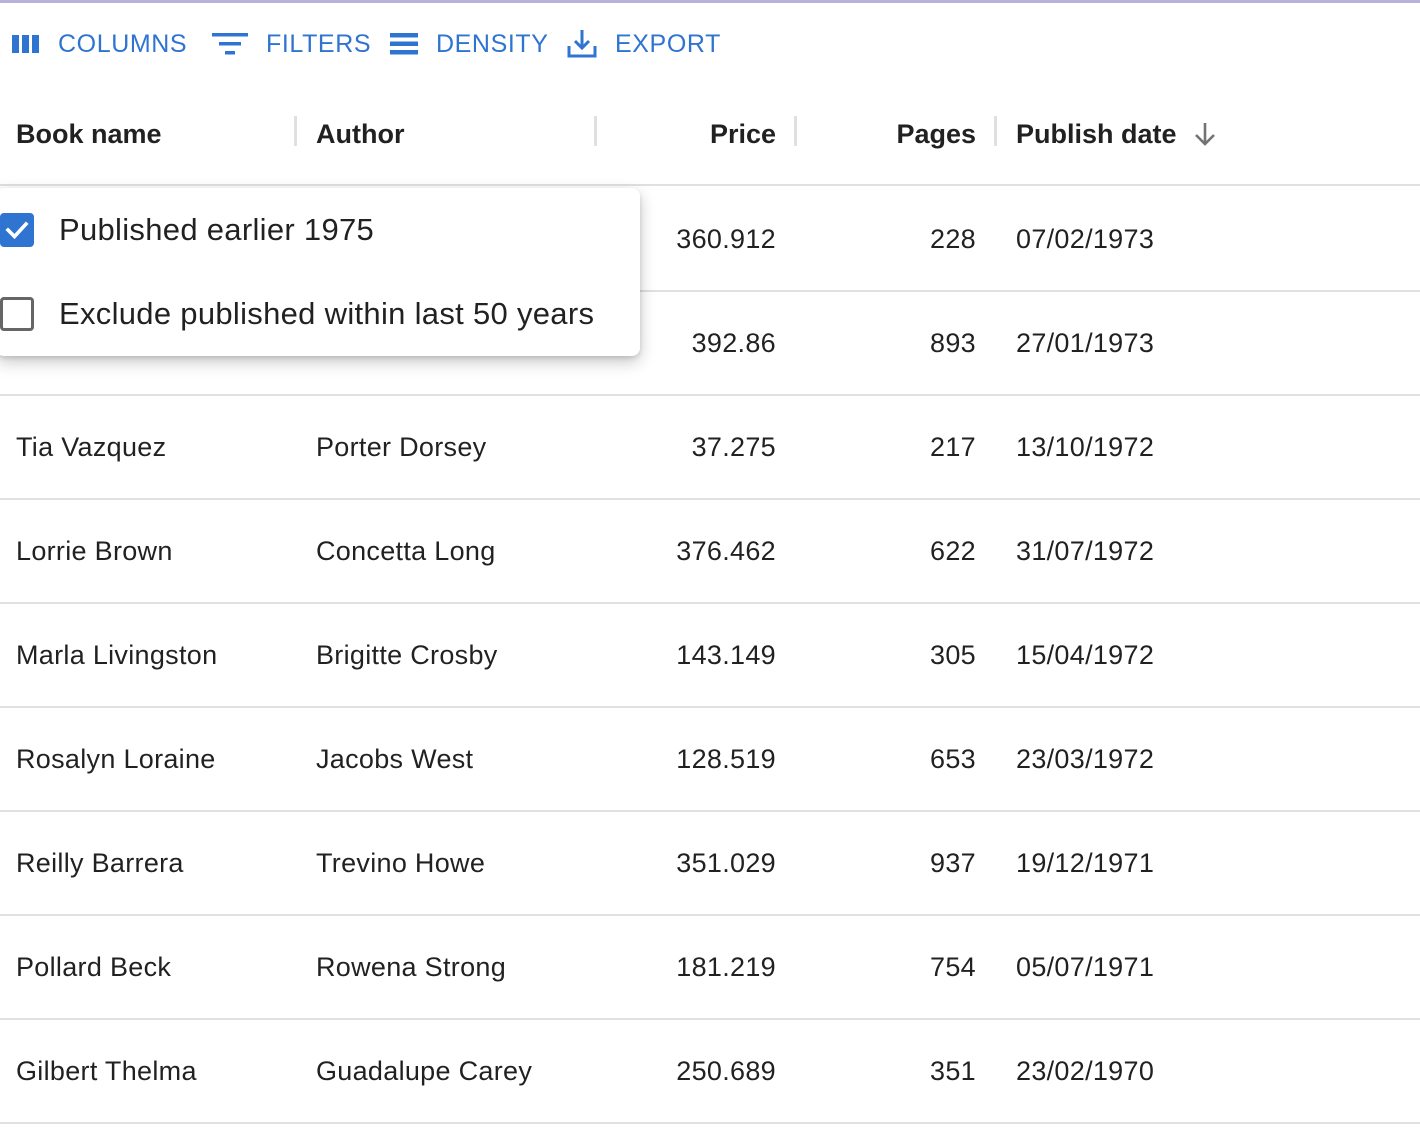 The image size is (1420, 1148). What do you see at coordinates (1085, 551) in the screenshot?
I see `cell-publish-date: 31/07/1972` at bounding box center [1085, 551].